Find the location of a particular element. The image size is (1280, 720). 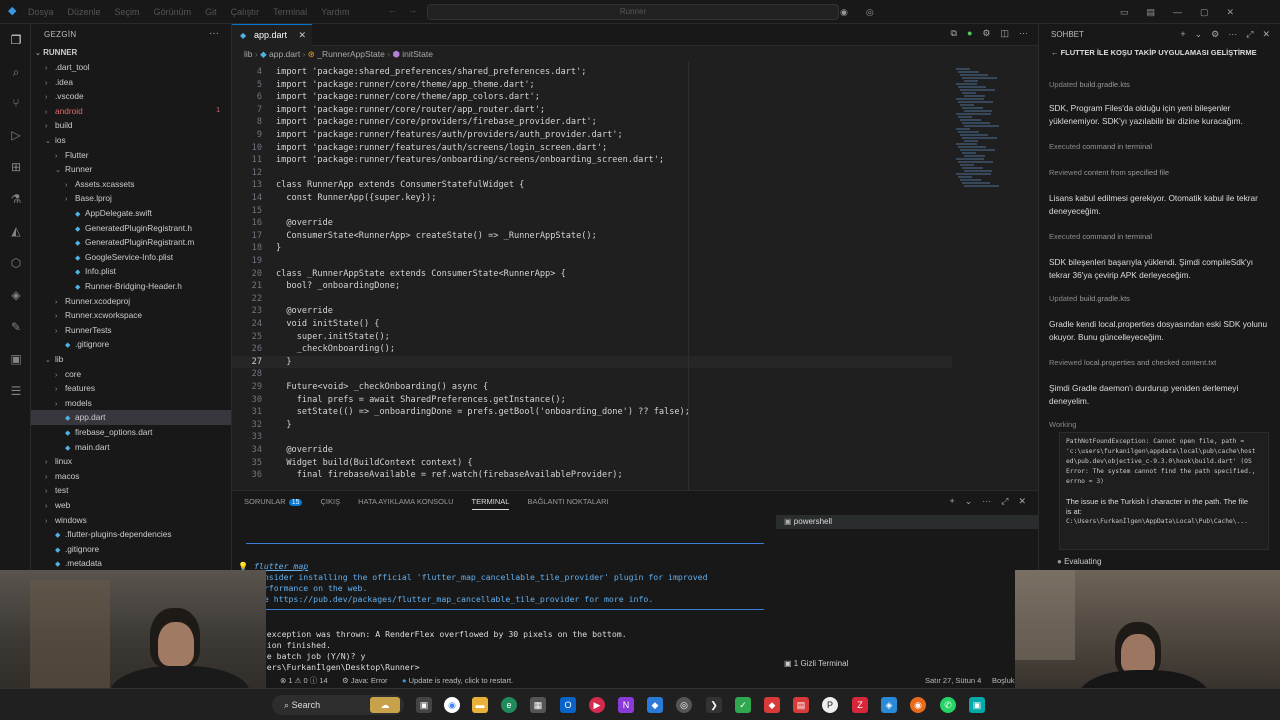

file-item: ◆ .metadata is located at coordinates (131, 563).